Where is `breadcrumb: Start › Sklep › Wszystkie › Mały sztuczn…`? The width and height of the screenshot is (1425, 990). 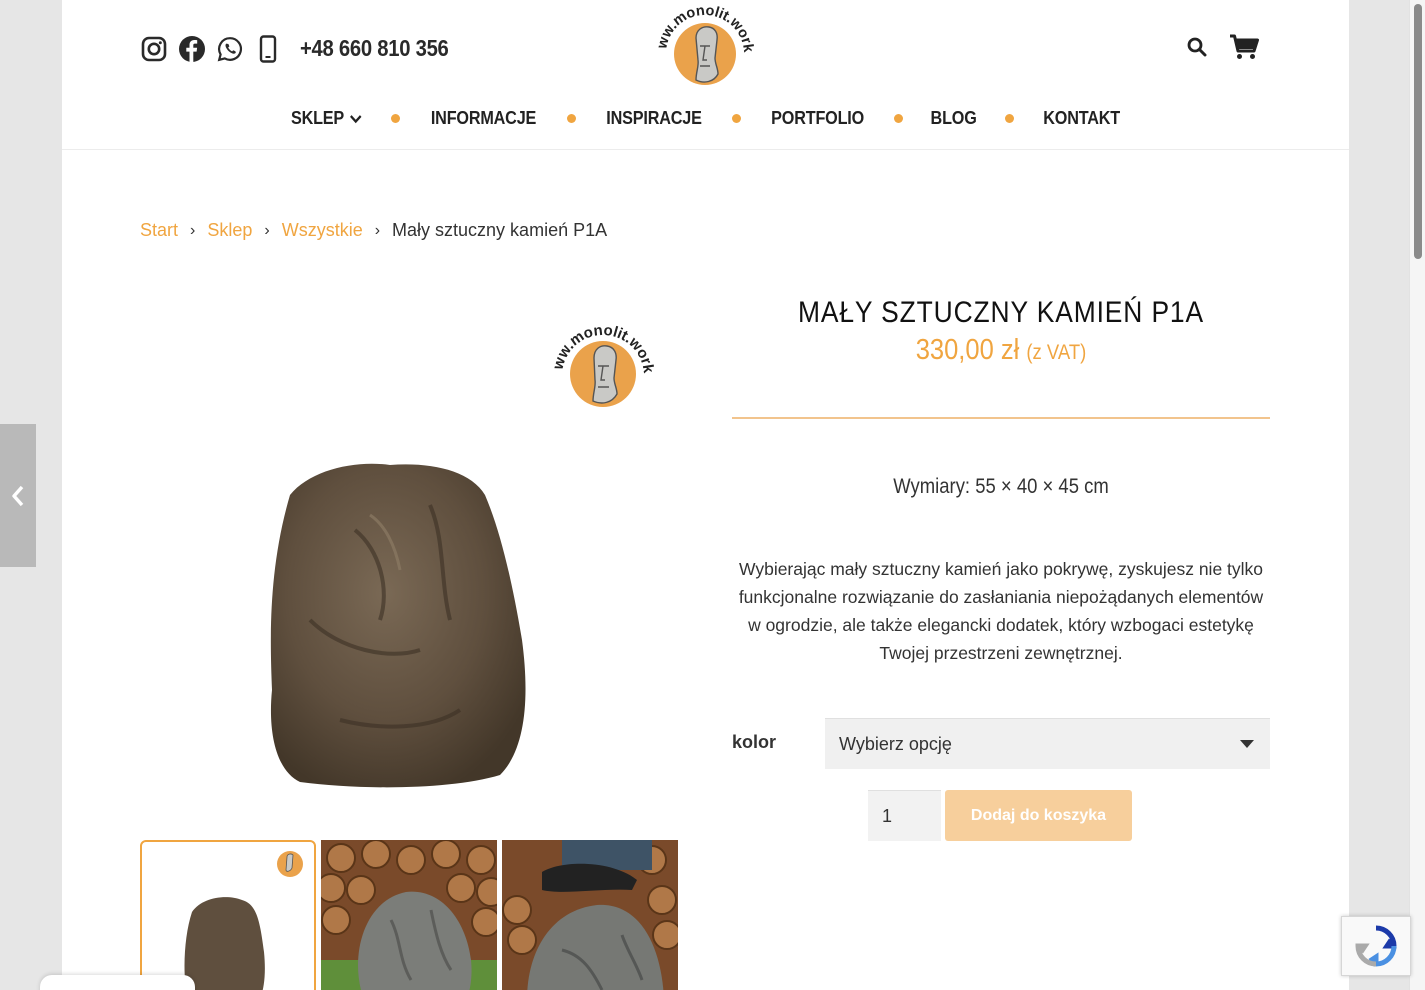 breadcrumb: Start › Sklep › Wszystkie › Mały sztuczn… is located at coordinates (373, 230).